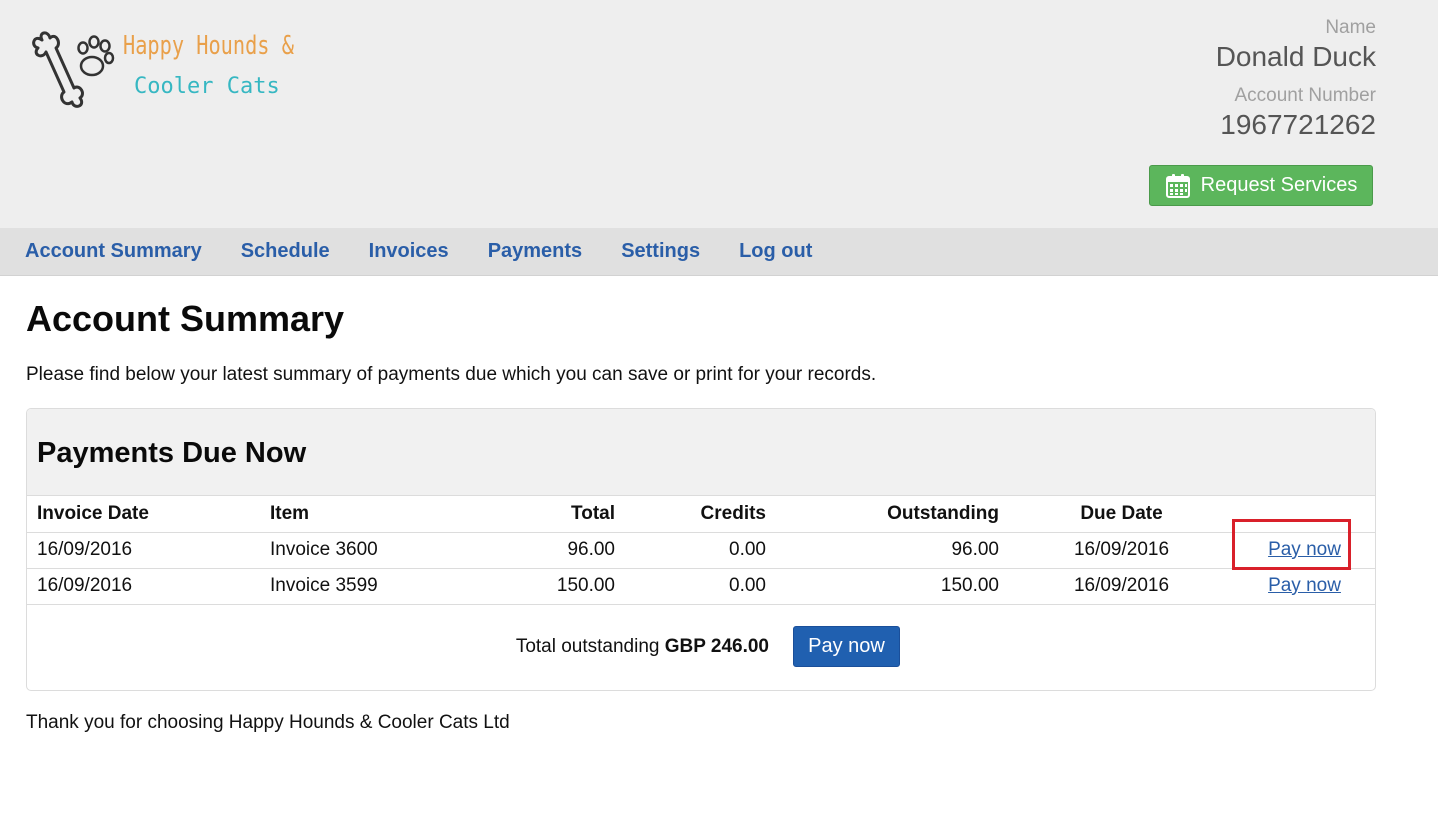 Image resolution: width=1438 pixels, height=829 pixels. Describe the element at coordinates (113, 251) in the screenshot. I see `nav-account-summary: Account Summary` at that location.